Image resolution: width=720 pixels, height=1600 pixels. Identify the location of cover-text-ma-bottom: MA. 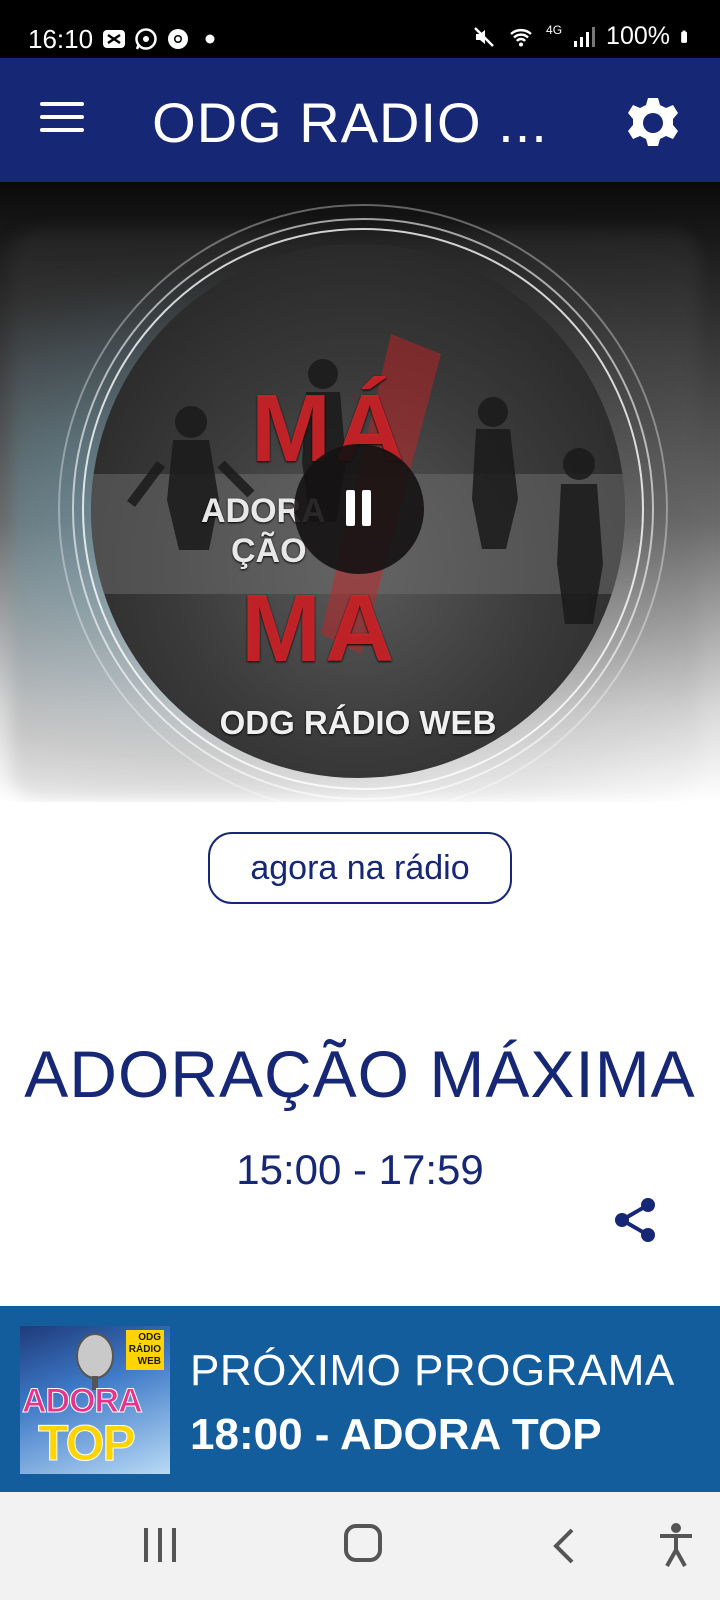
(320, 628).